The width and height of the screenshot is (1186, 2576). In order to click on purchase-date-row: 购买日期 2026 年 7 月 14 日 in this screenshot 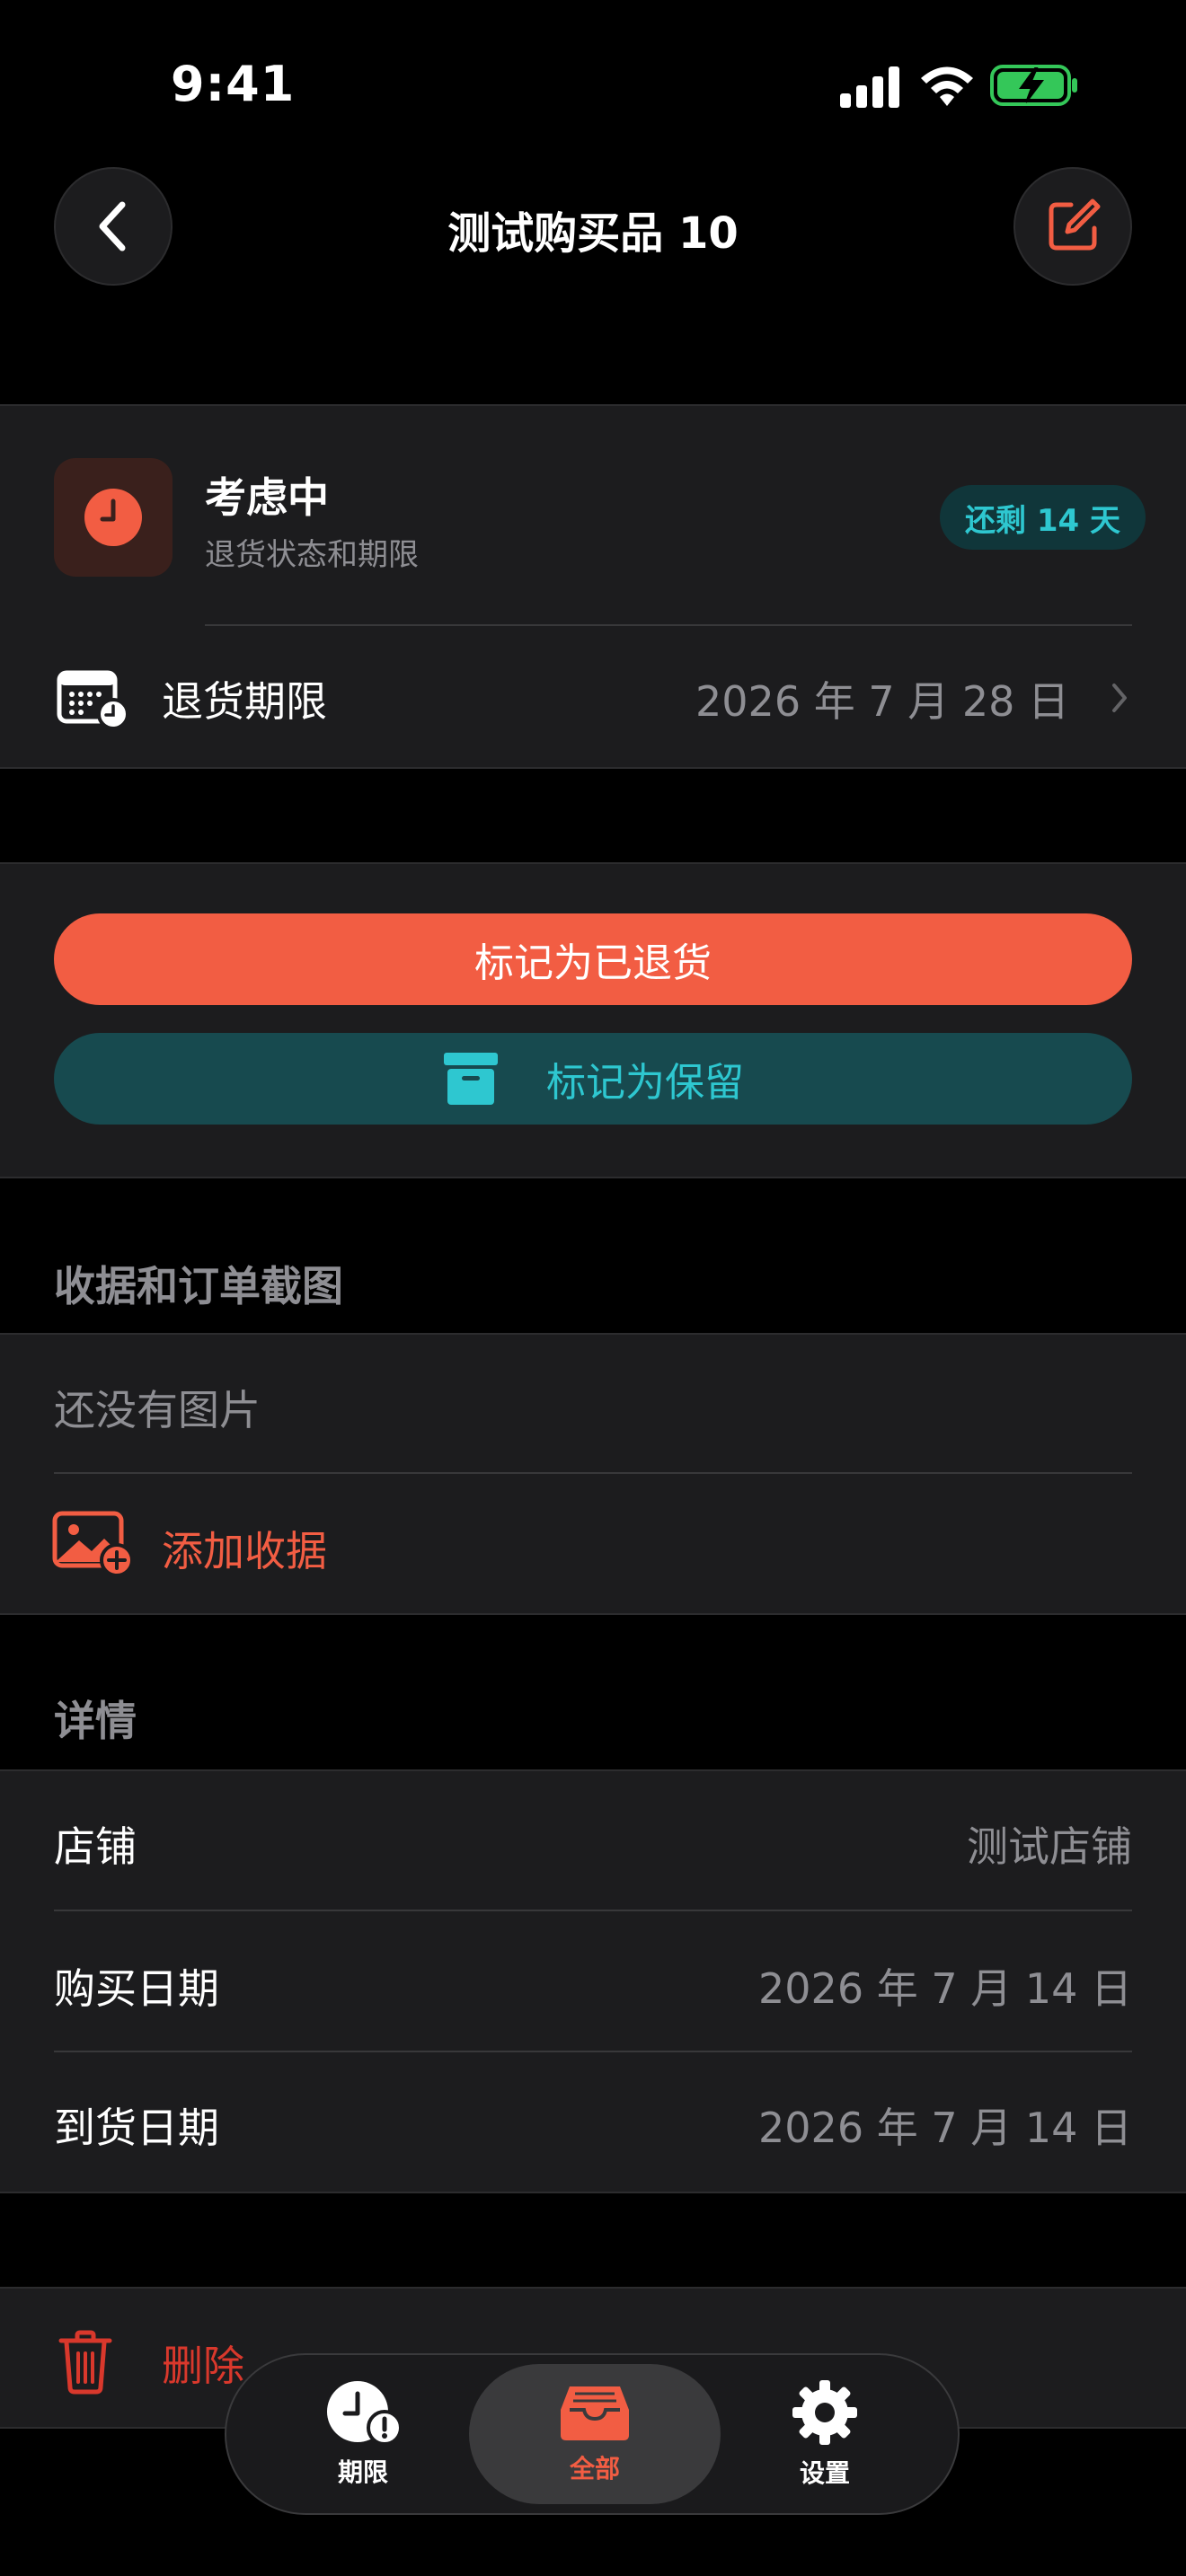, I will do `click(593, 1981)`.